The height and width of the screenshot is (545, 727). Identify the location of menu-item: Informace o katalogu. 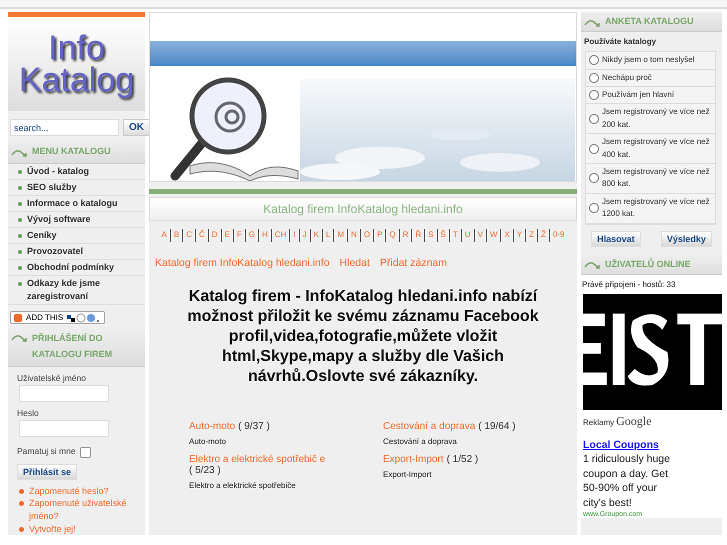
(76, 204).